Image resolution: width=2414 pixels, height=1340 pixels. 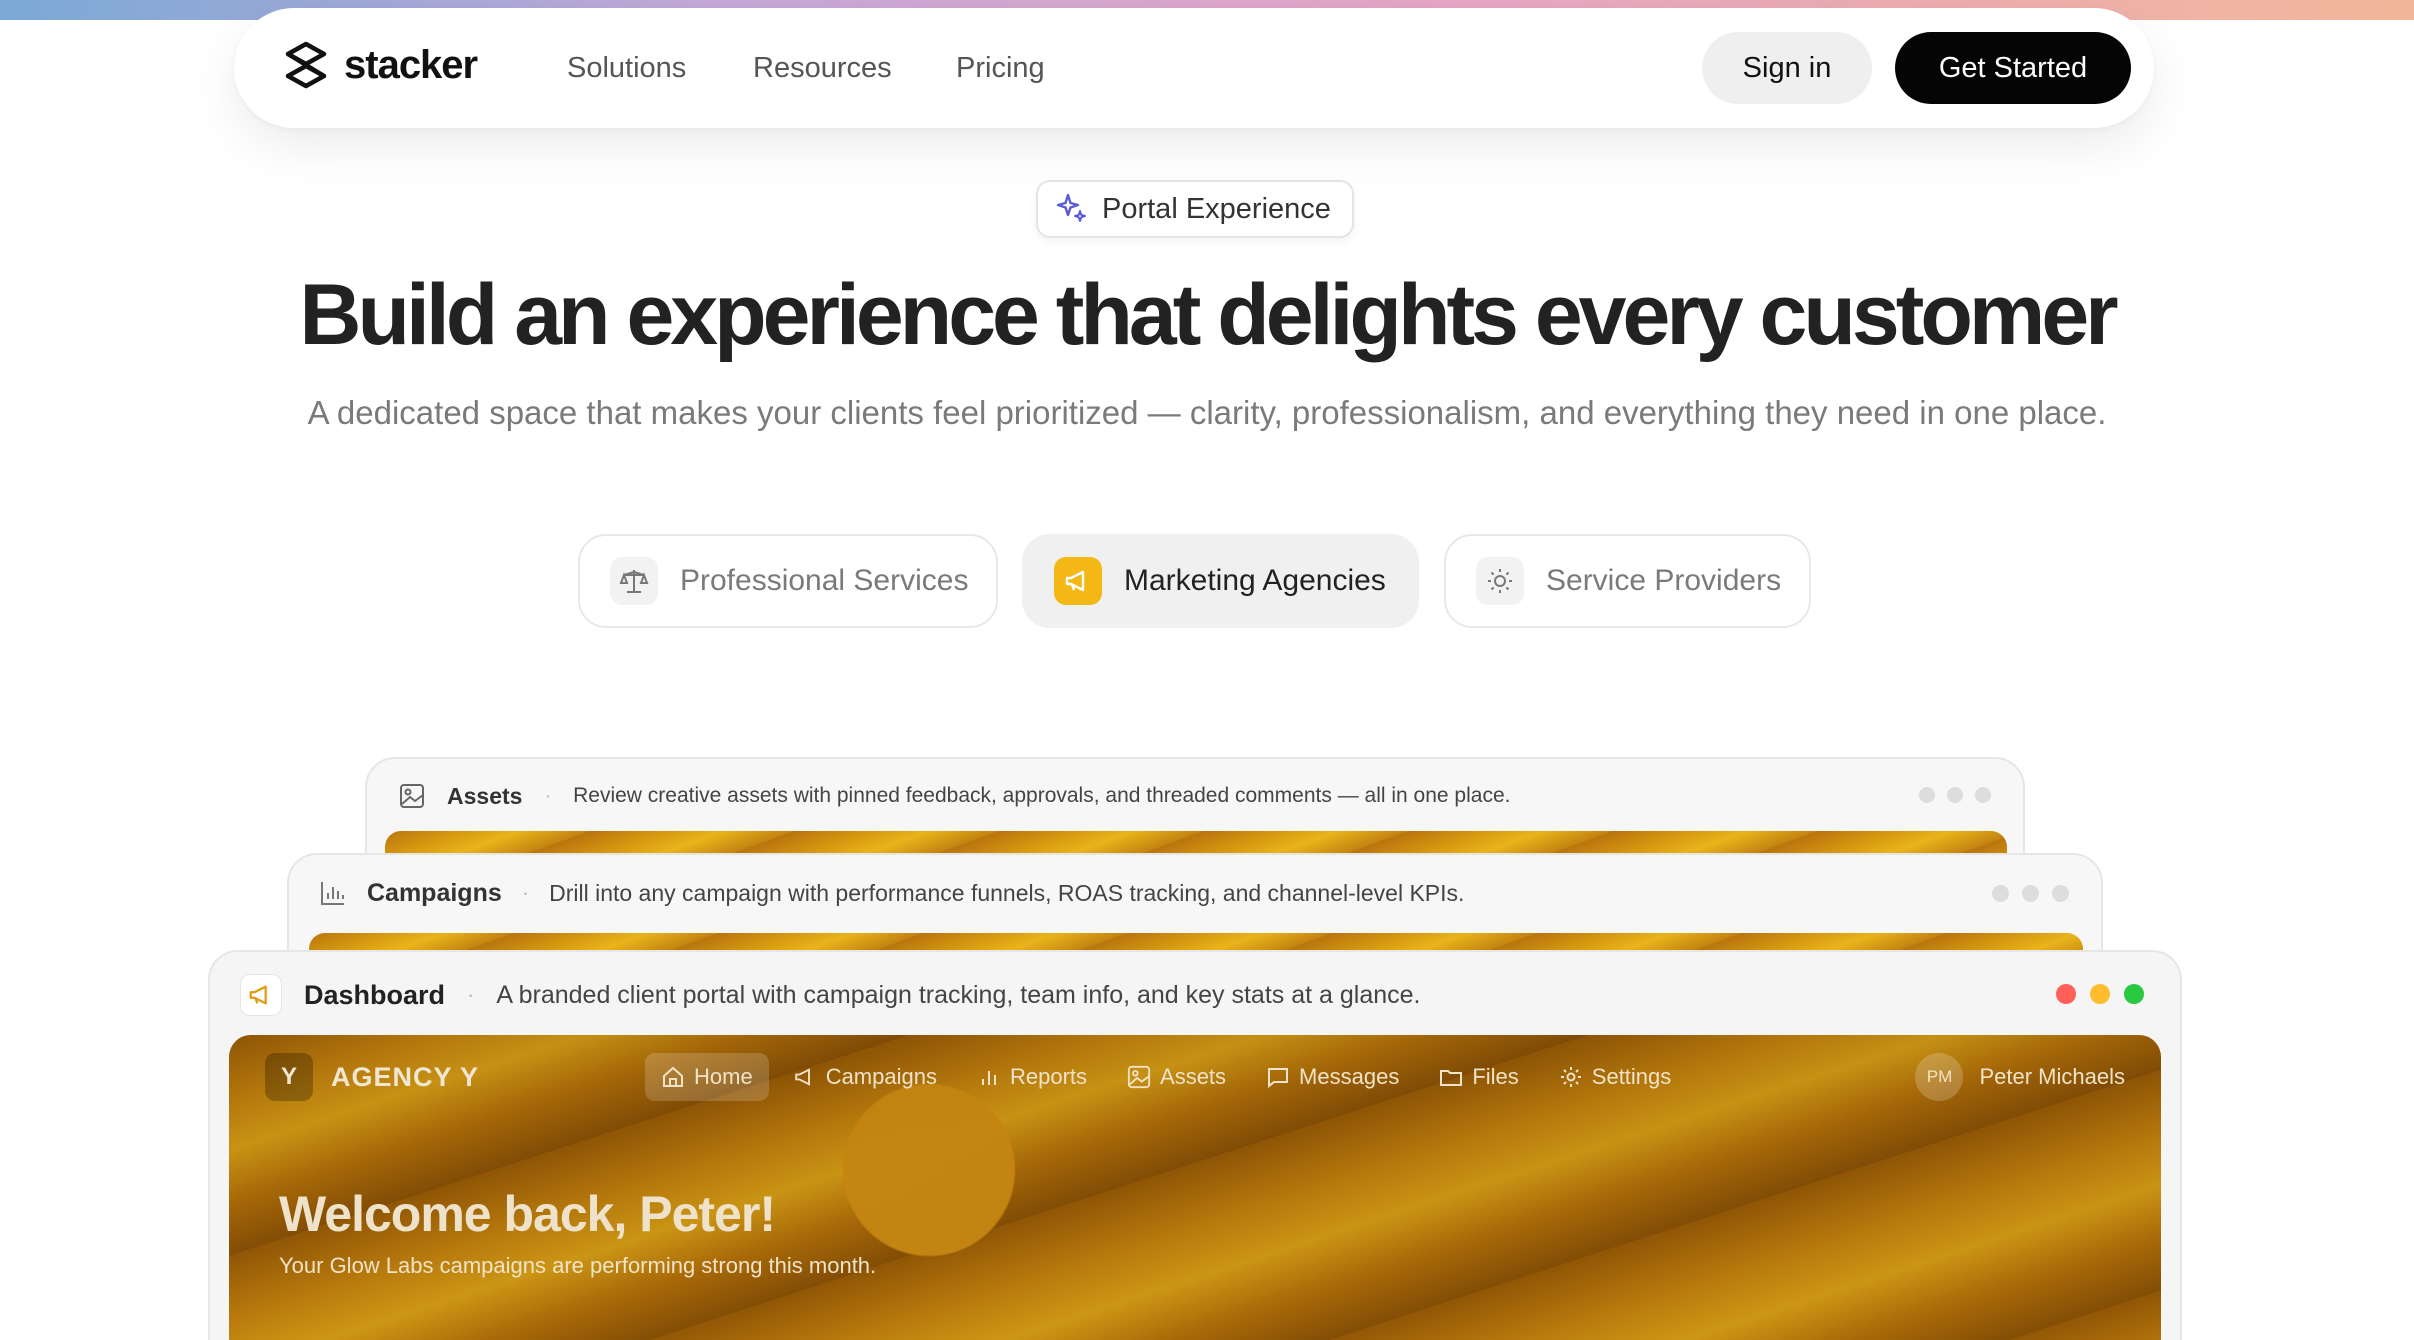 I want to click on segment-service-providers: Service Providers, so click(x=1627, y=581).